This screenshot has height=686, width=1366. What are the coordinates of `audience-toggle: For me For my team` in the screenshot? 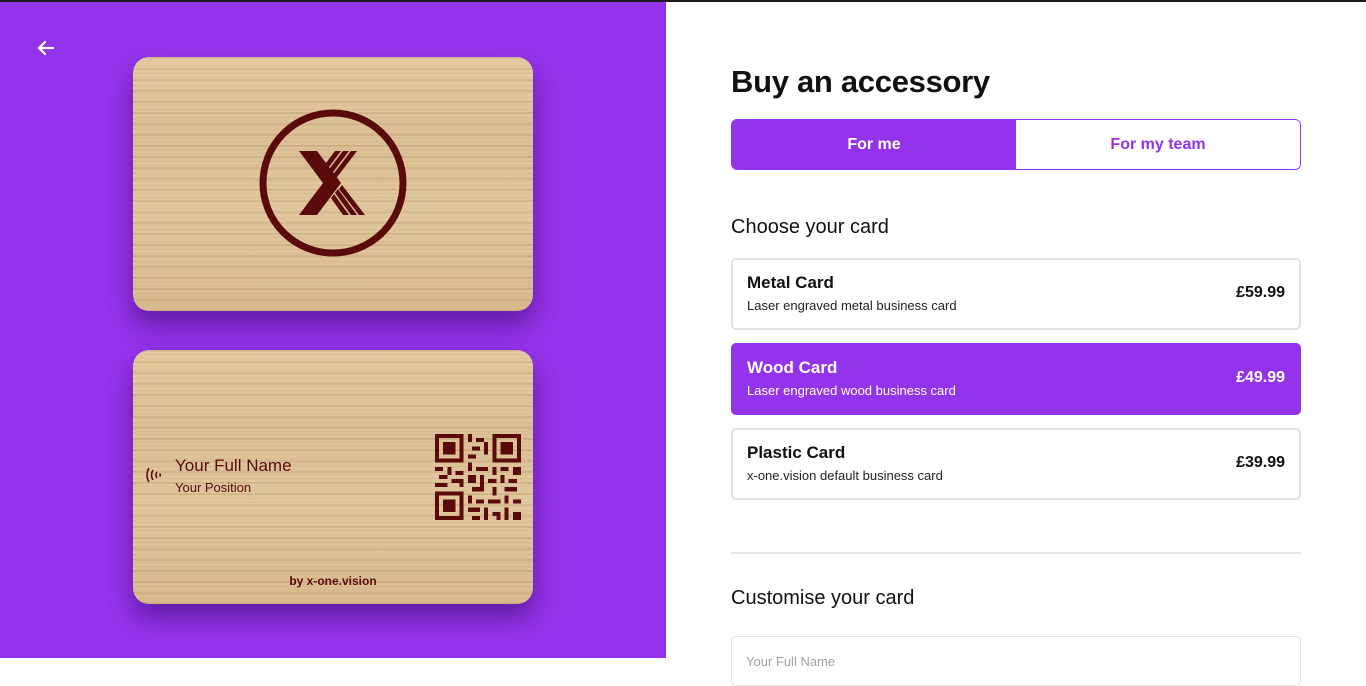 It's located at (1016, 144).